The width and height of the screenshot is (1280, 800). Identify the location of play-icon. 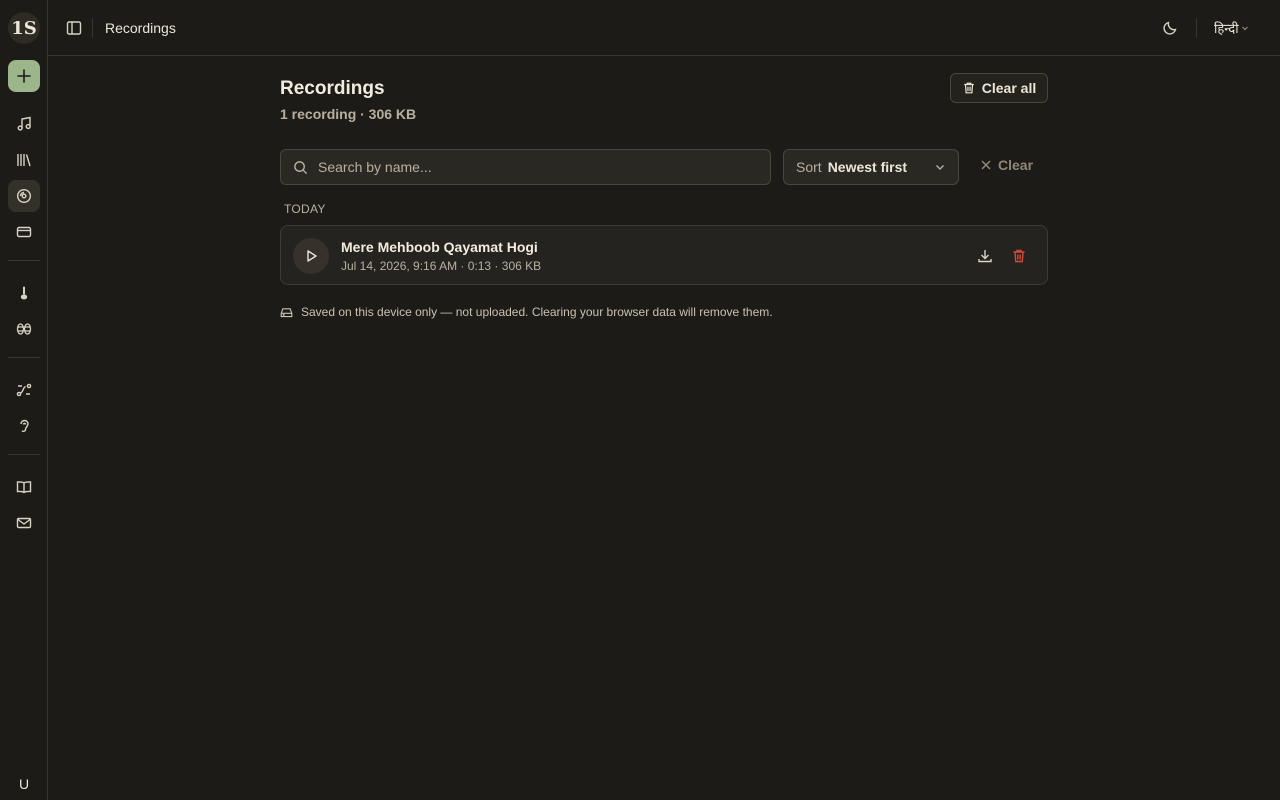
(312, 256).